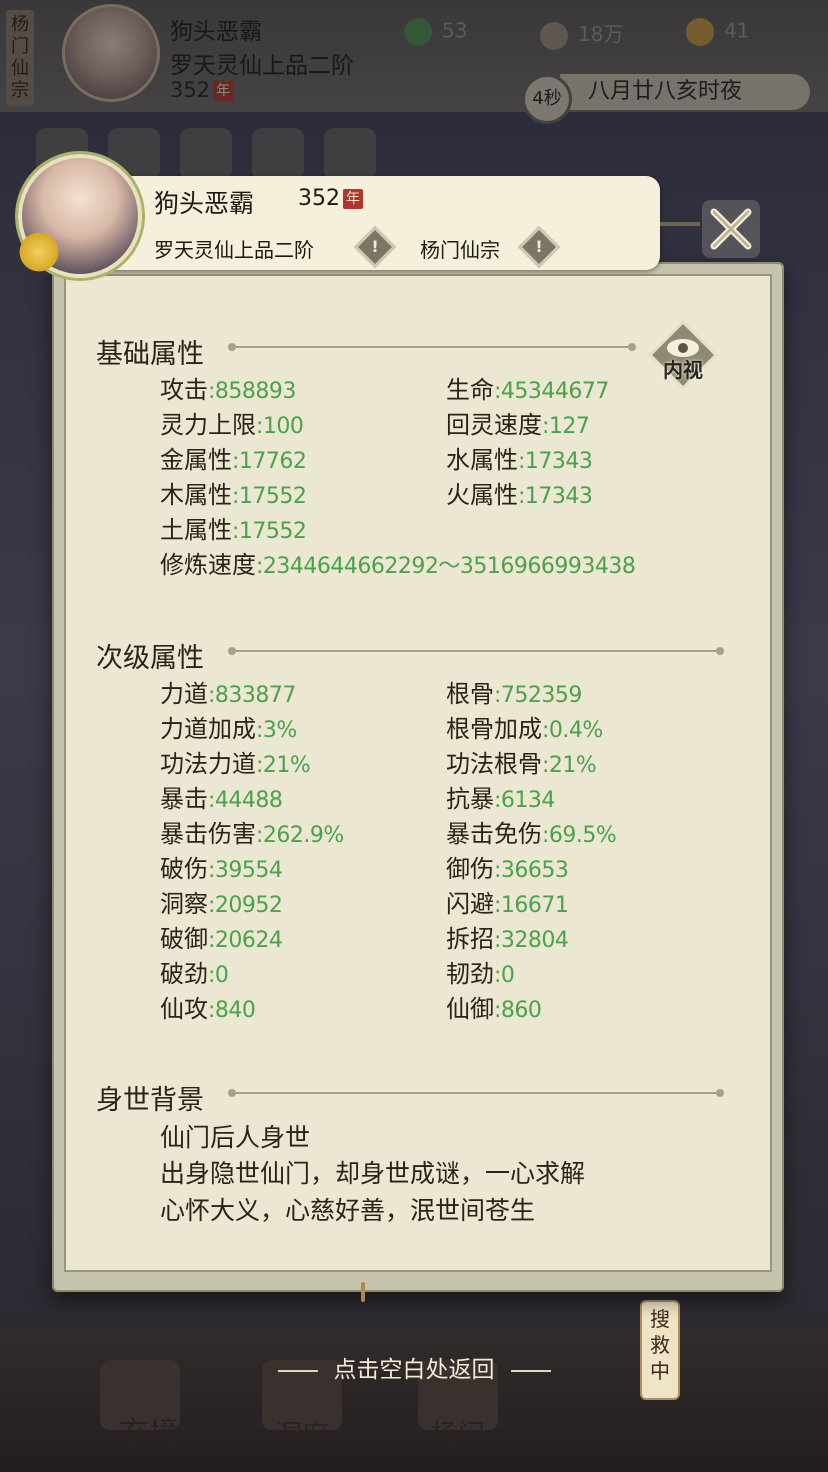 The height and width of the screenshot is (1472, 828). What do you see at coordinates (470, 1009) in the screenshot?
I see `stat-label: 仙御` at bounding box center [470, 1009].